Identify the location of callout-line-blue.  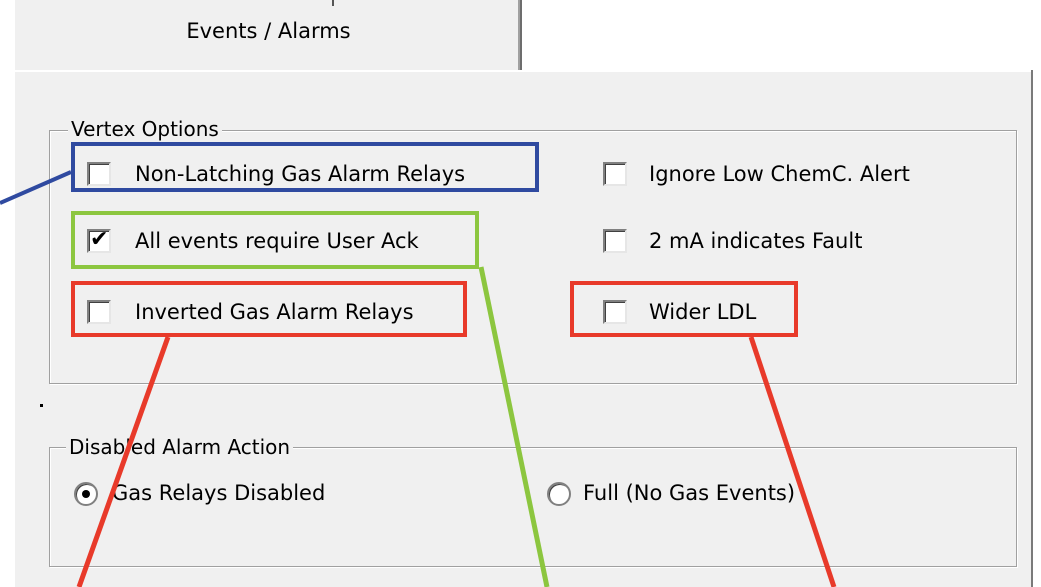
(36, 187).